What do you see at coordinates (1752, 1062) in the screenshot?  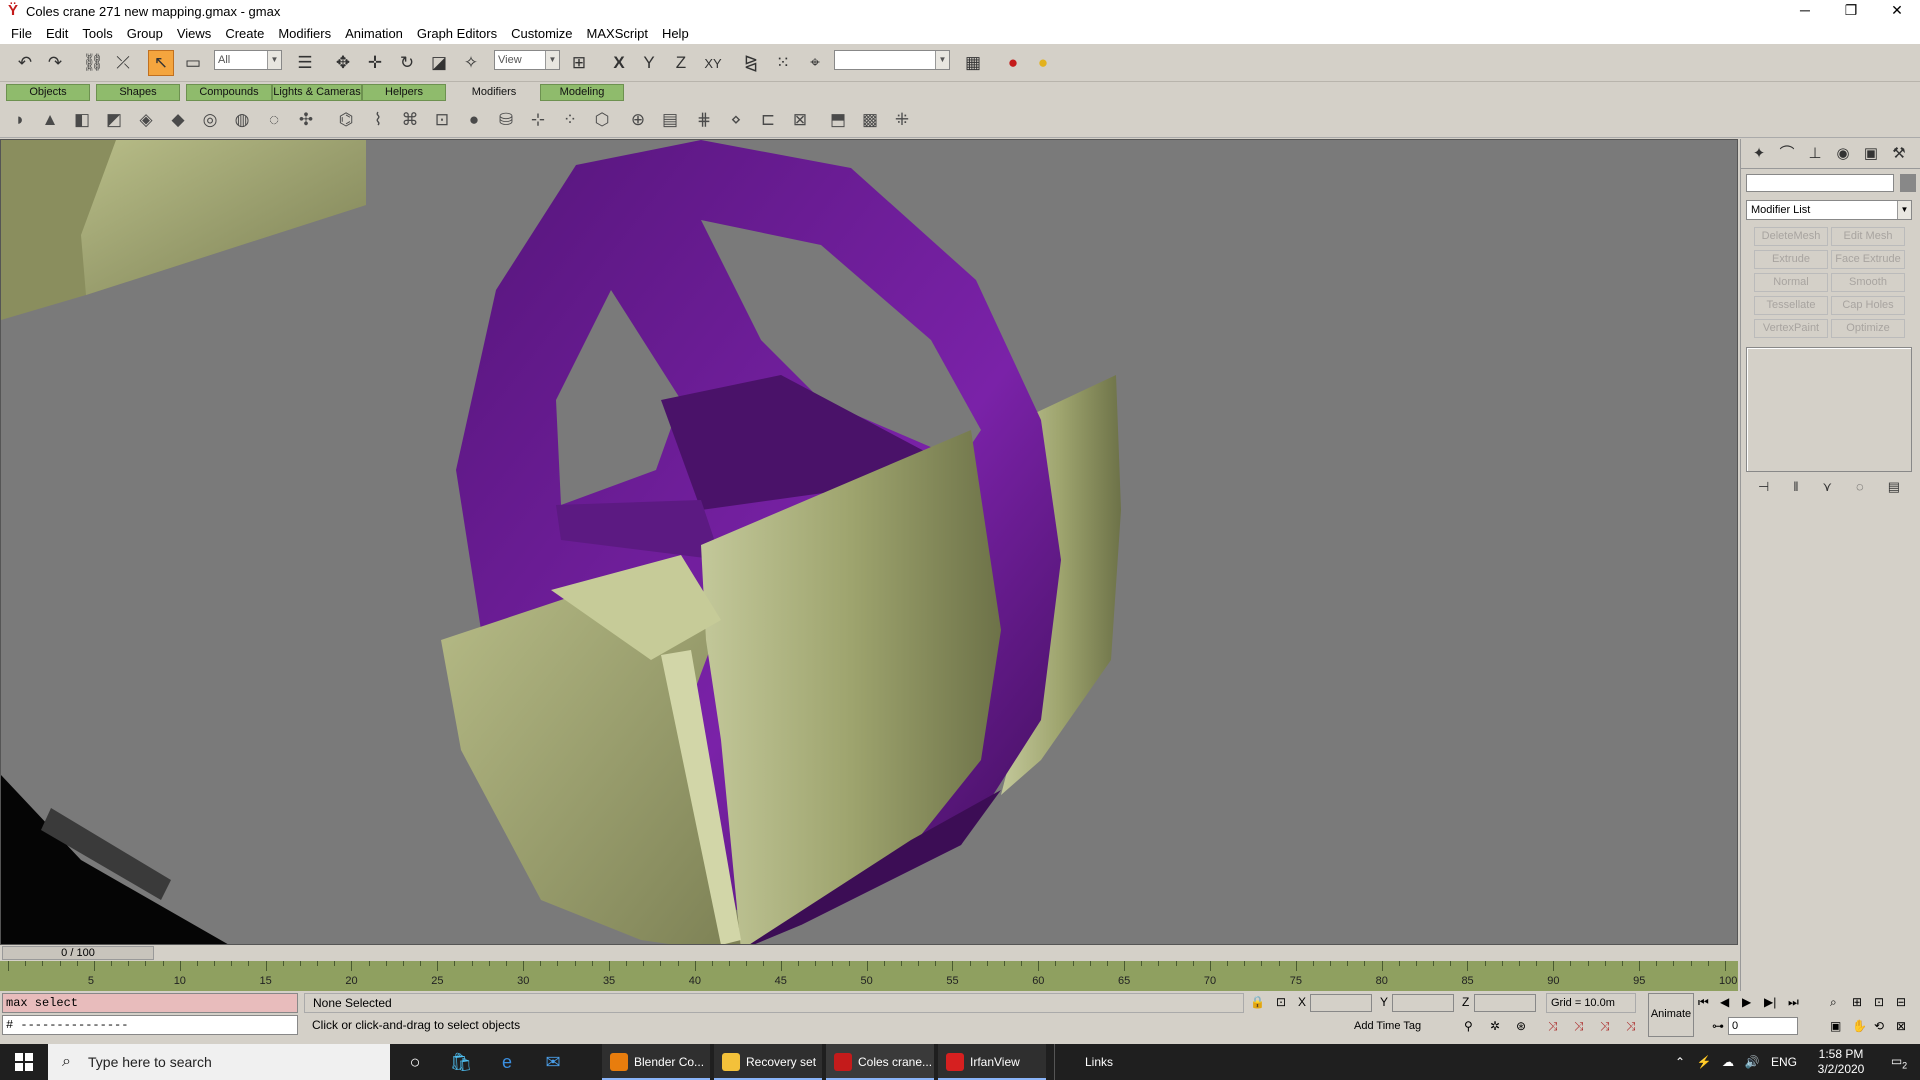 I see `volume-icon: 🔊` at bounding box center [1752, 1062].